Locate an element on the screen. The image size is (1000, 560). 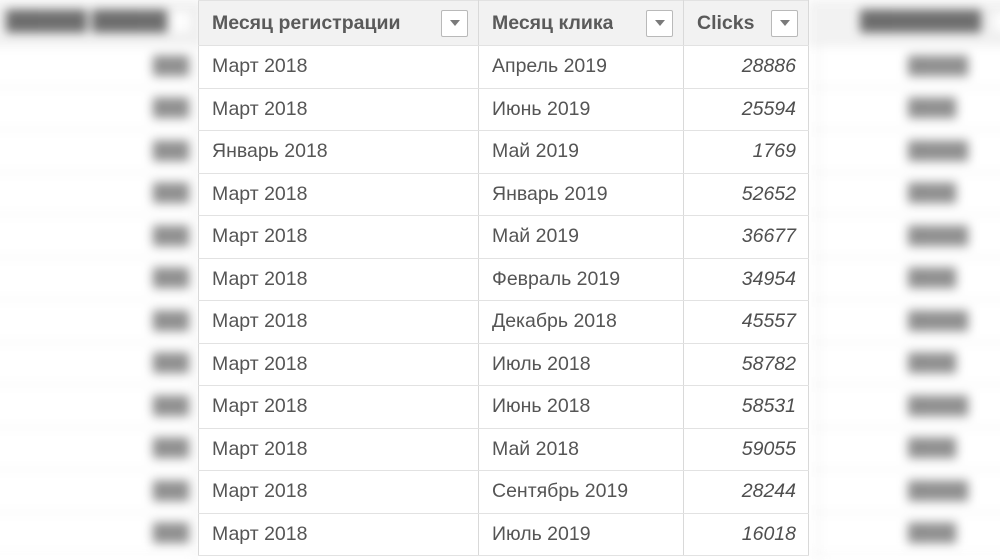
filter-button-click-month is located at coordinates (659, 23).